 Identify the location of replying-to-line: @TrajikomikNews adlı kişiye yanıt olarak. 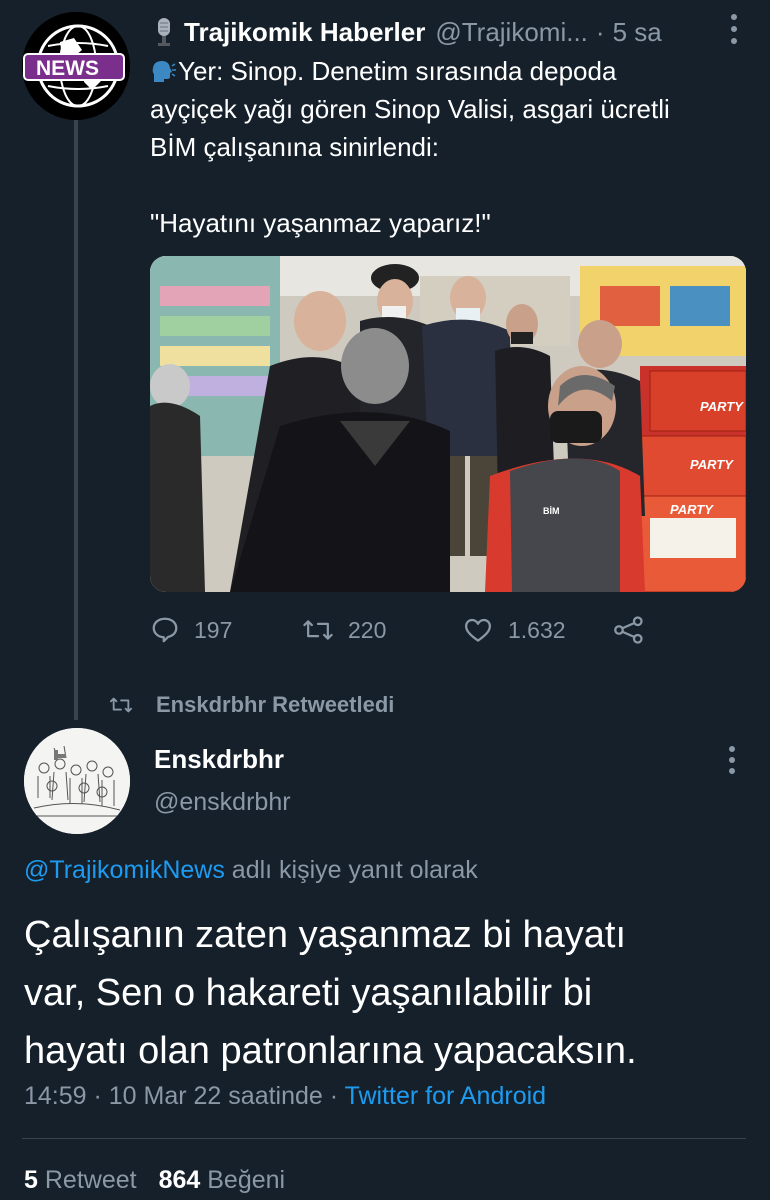
(251, 870).